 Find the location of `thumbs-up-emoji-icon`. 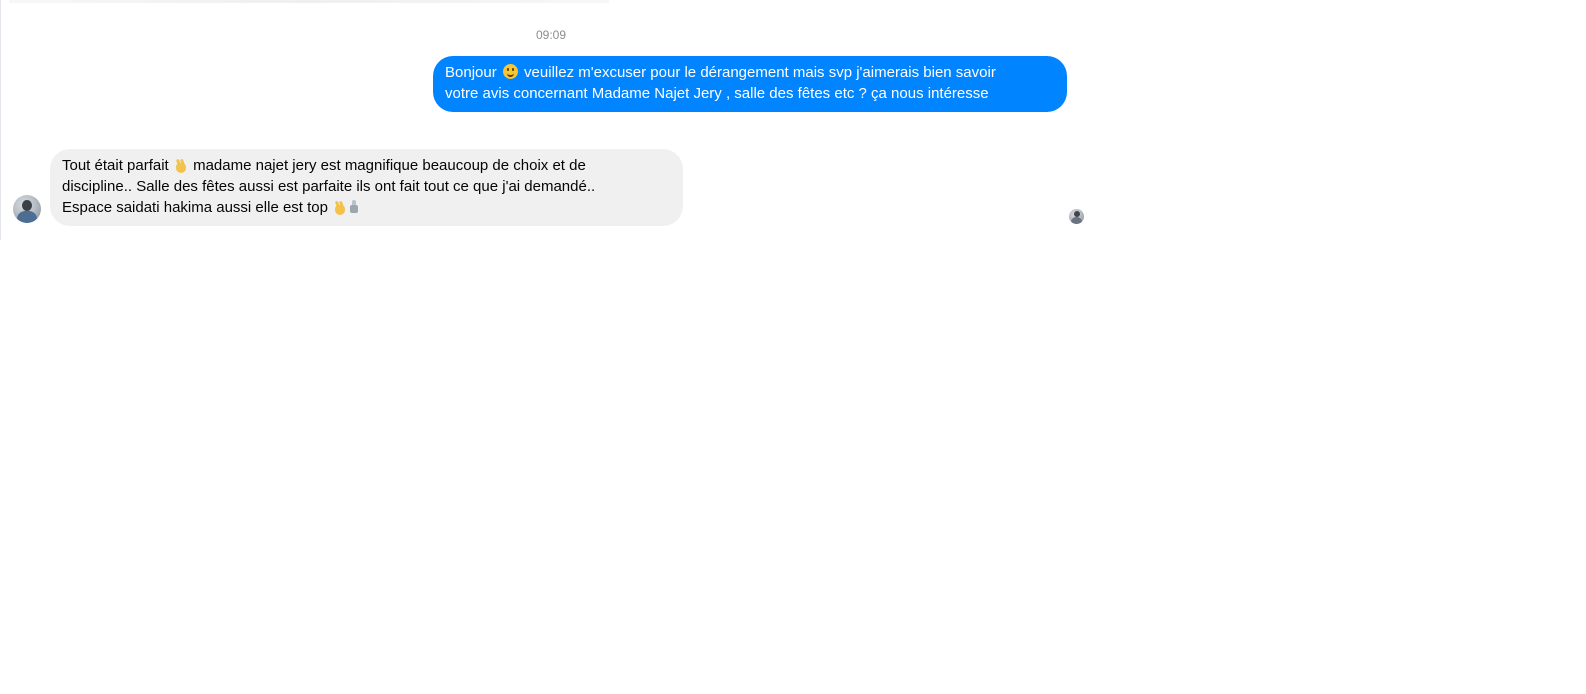

thumbs-up-emoji-icon is located at coordinates (354, 207).